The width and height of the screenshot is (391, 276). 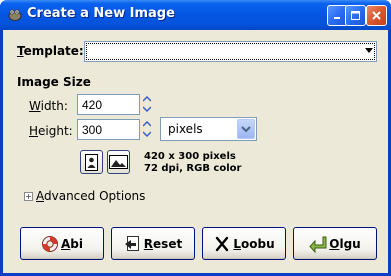 I want to click on minimize-icon, so click(x=337, y=18).